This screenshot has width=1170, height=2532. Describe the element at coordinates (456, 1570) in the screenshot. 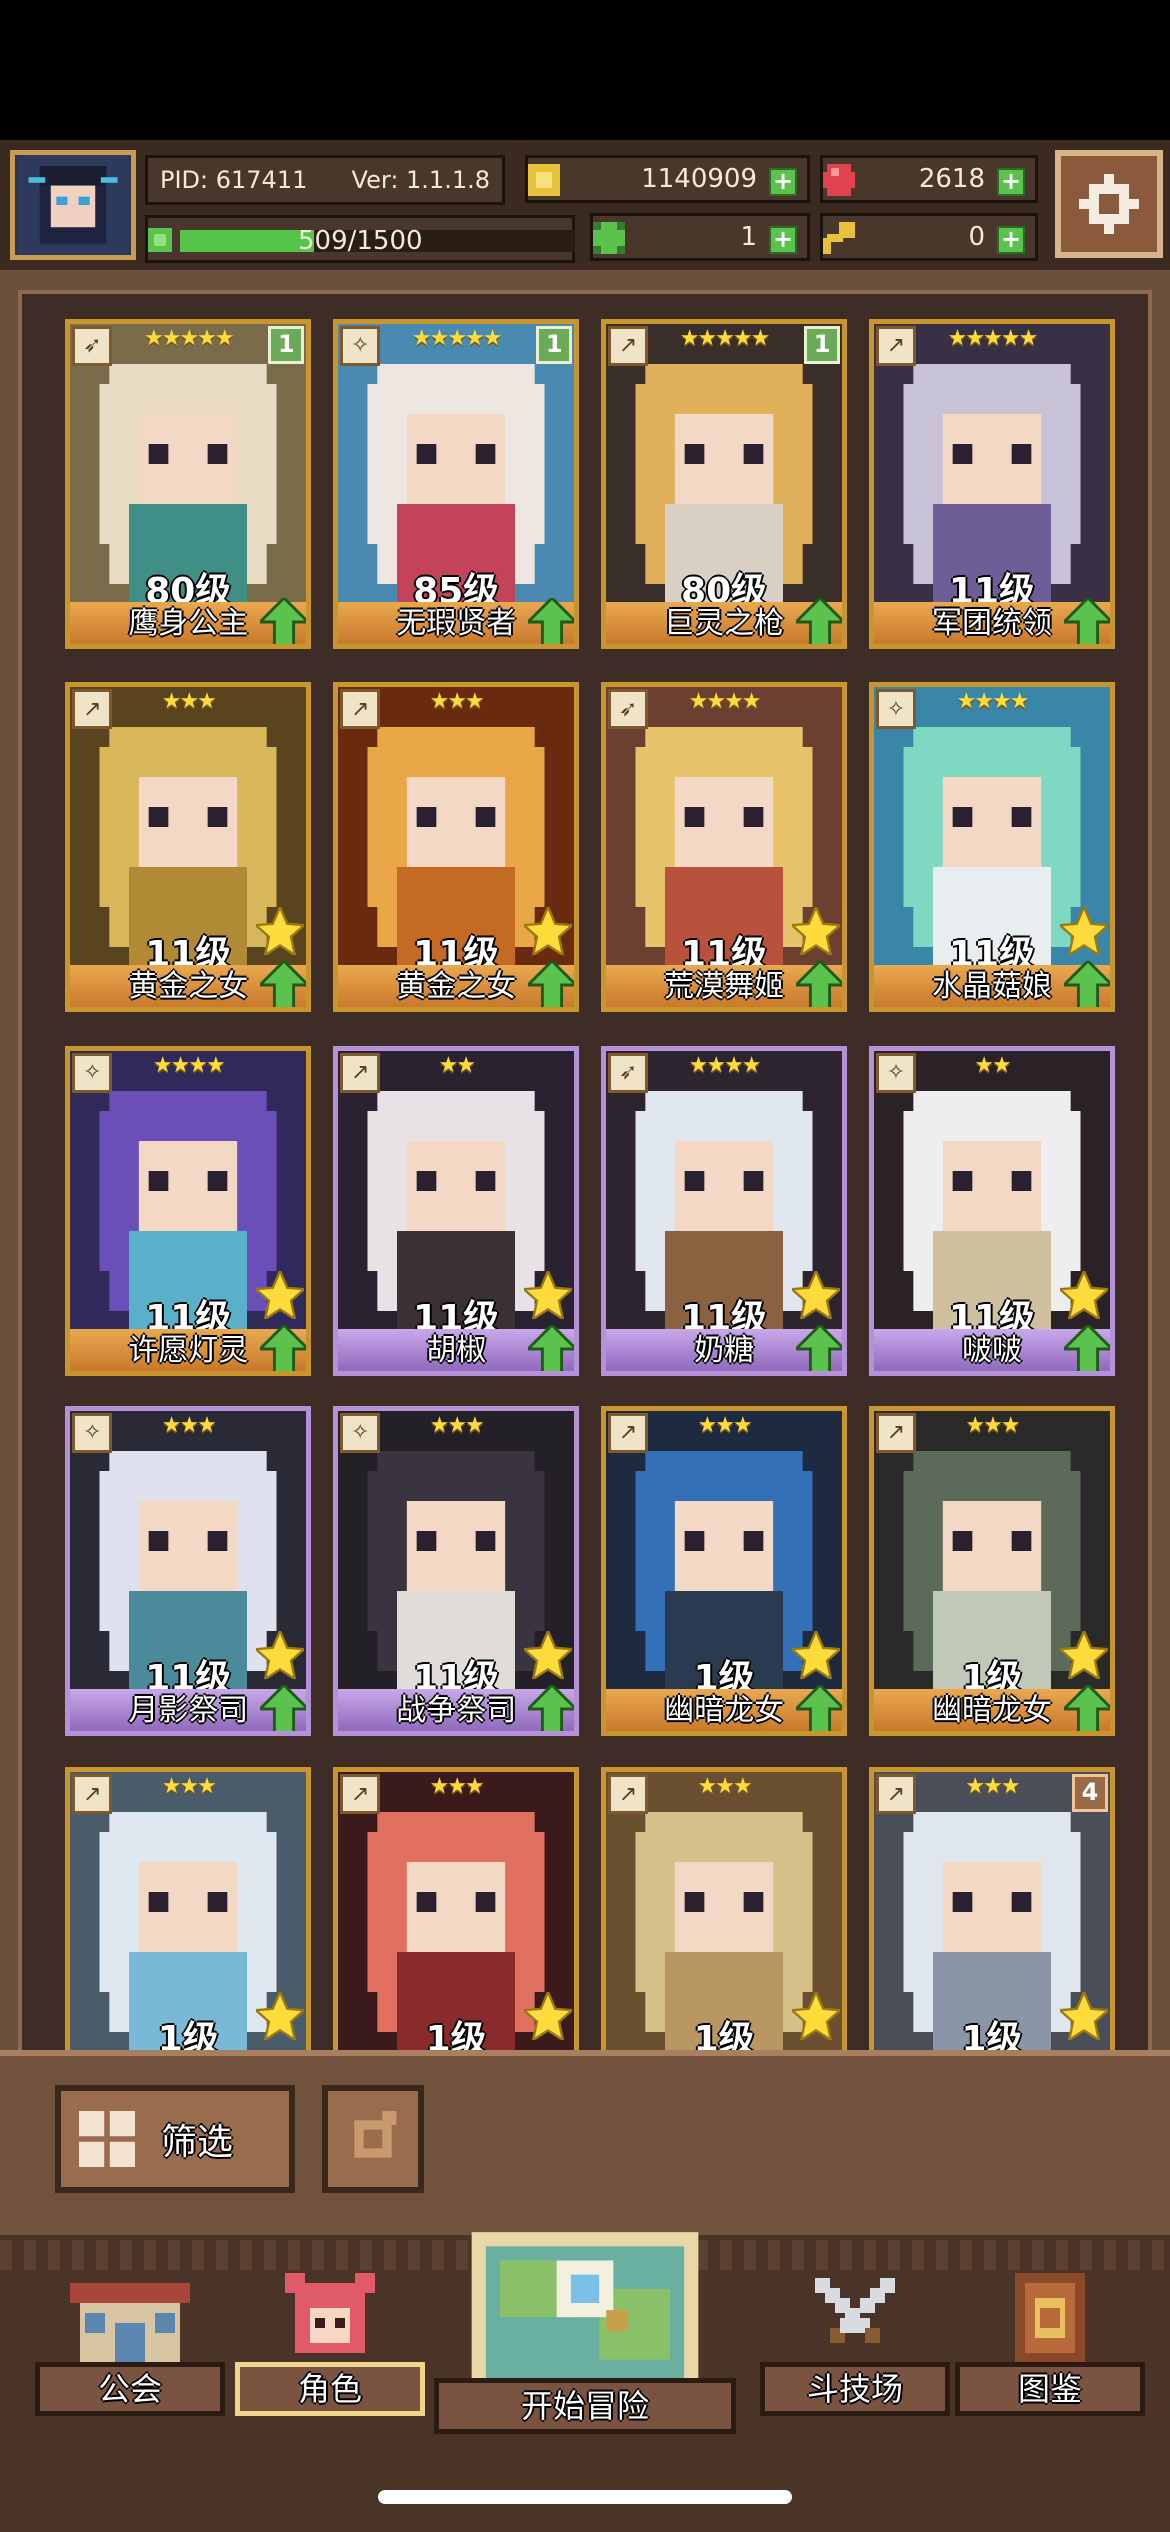

I see `character-card: ✧ ★★★ 11级 战争祭司` at that location.